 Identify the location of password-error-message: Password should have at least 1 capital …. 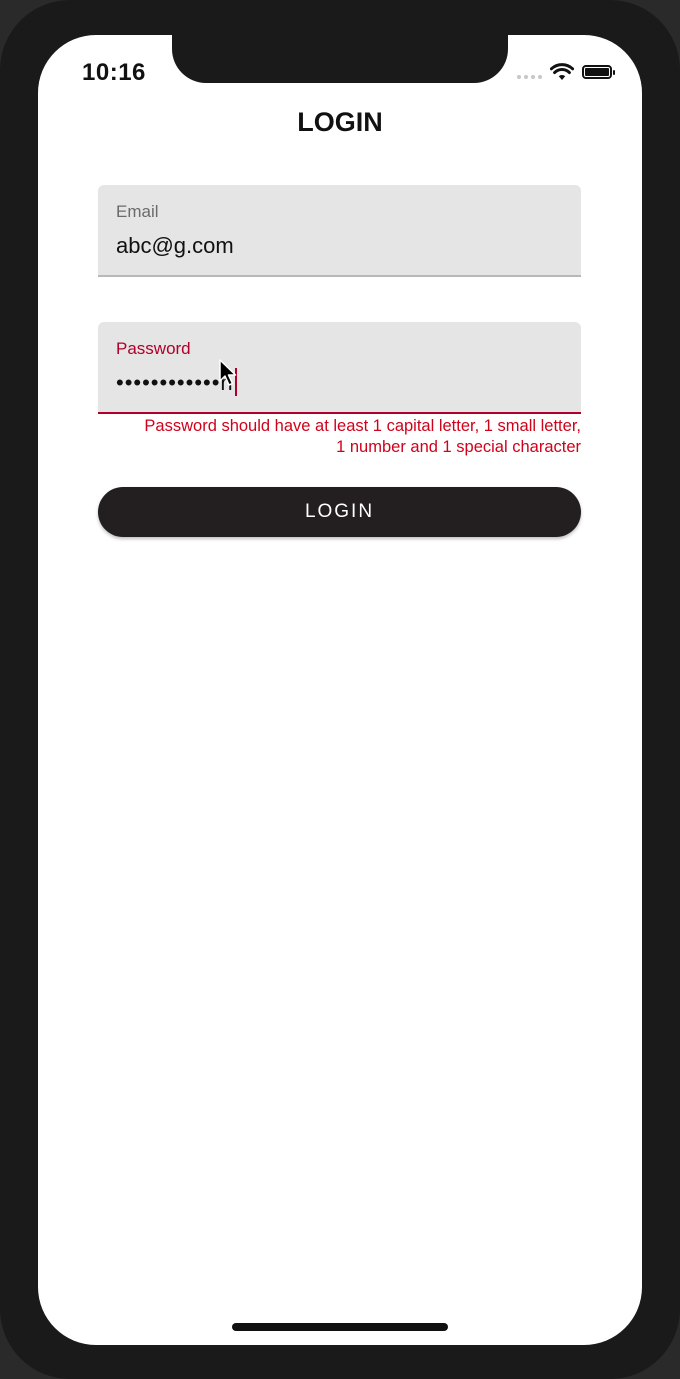
(362, 436).